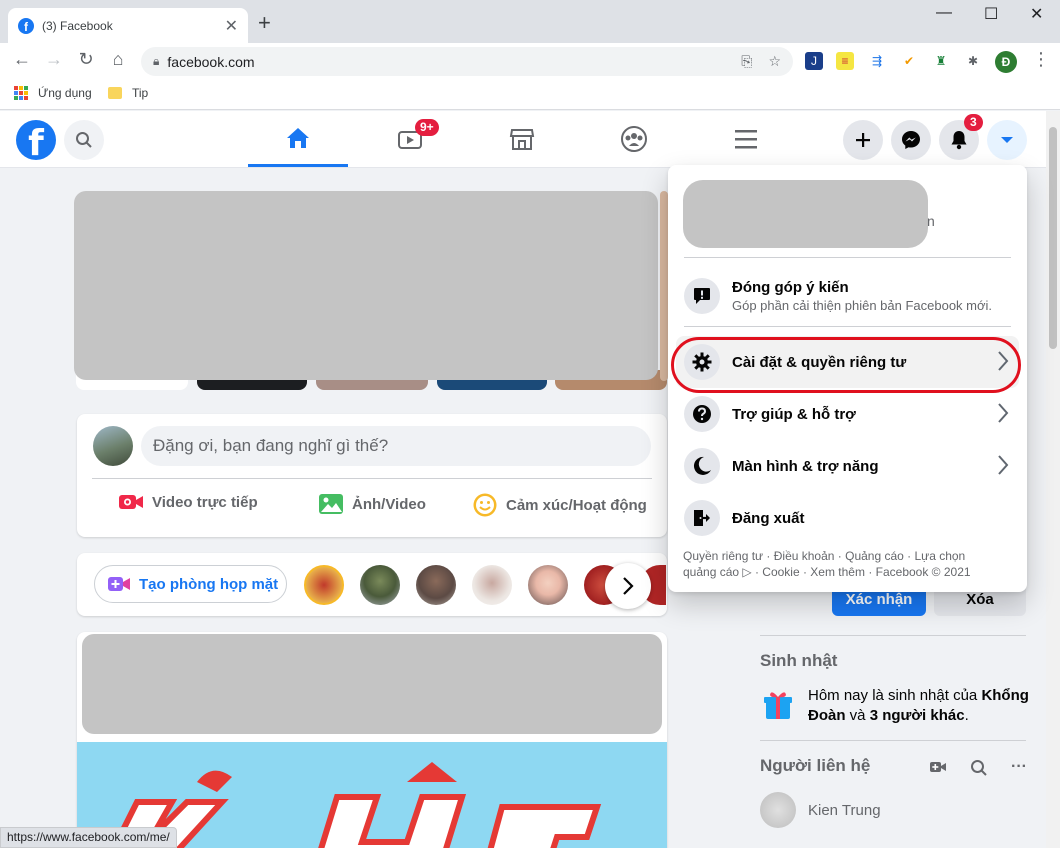  Describe the element at coordinates (36, 140) in the screenshot. I see `facebook-logo-icon: f` at that location.